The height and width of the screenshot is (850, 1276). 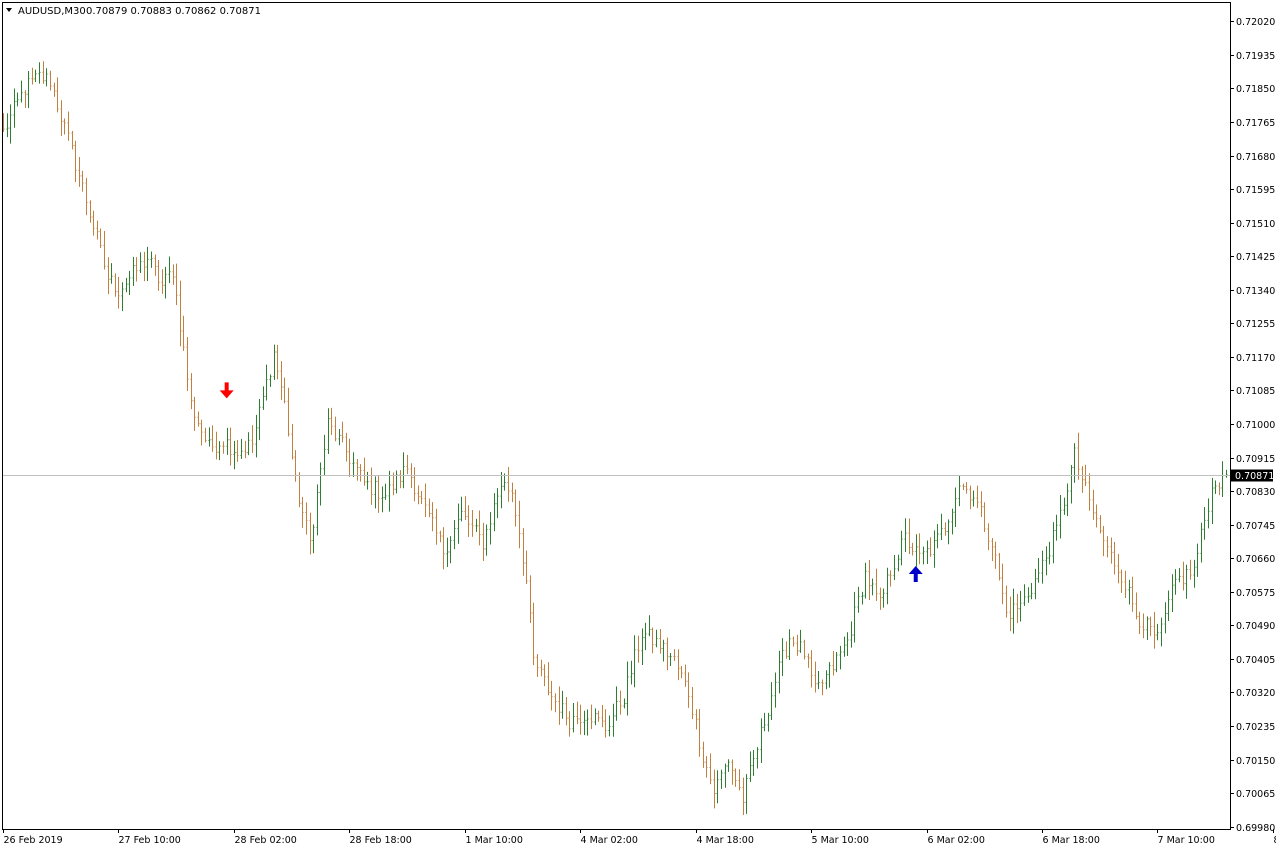 What do you see at coordinates (33, 840) in the screenshot?
I see `x-tick-label: 26 Feb 2019` at bounding box center [33, 840].